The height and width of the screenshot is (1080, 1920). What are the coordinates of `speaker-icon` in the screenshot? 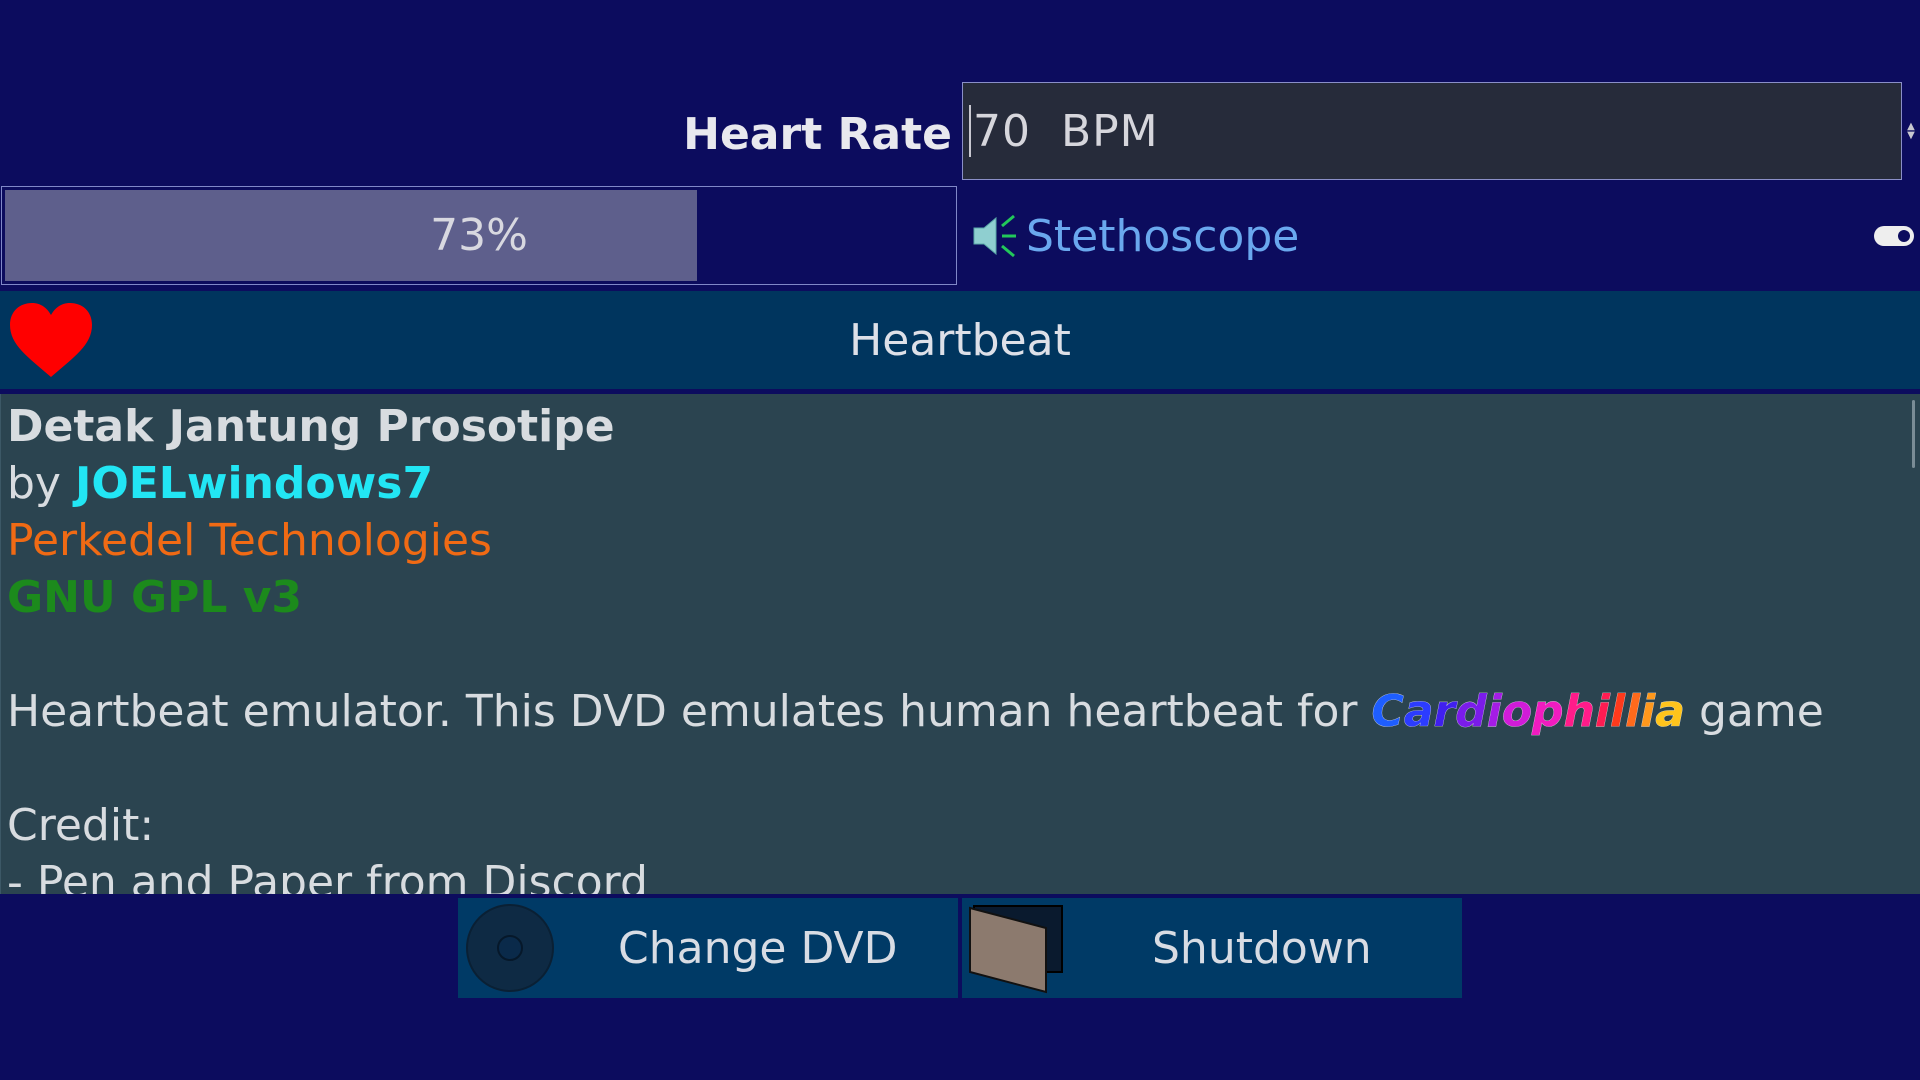 It's located at (994, 236).